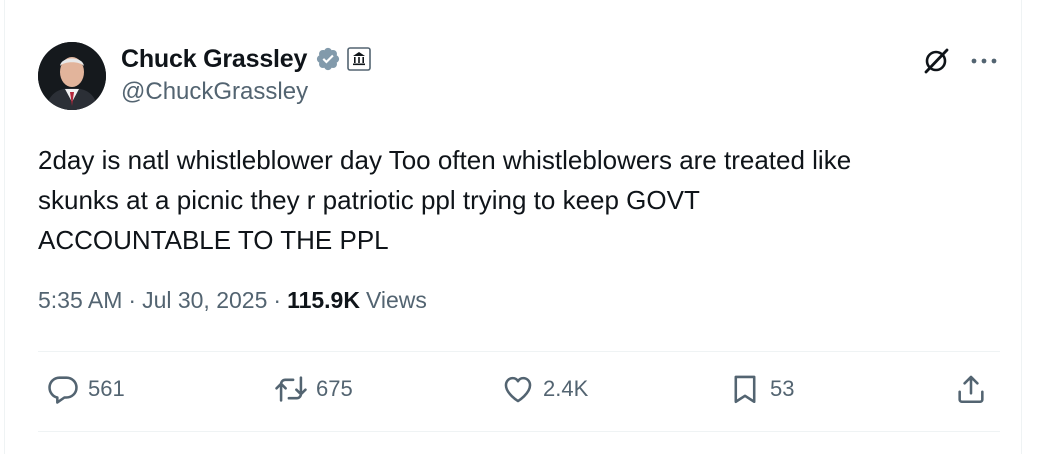  What do you see at coordinates (334, 388) in the screenshot?
I see `repost-count: 675` at bounding box center [334, 388].